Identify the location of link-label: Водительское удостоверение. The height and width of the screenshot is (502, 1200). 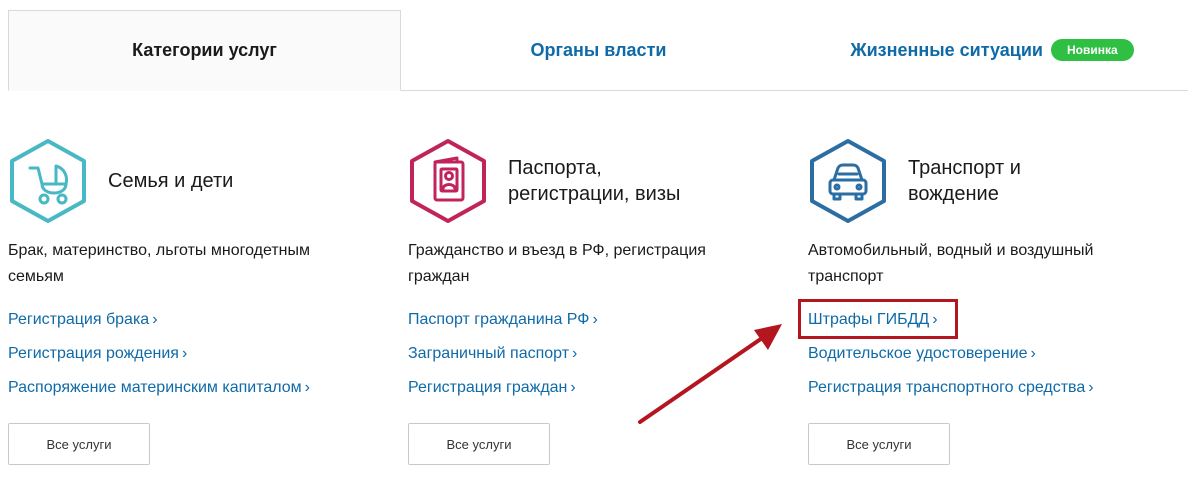
(918, 353).